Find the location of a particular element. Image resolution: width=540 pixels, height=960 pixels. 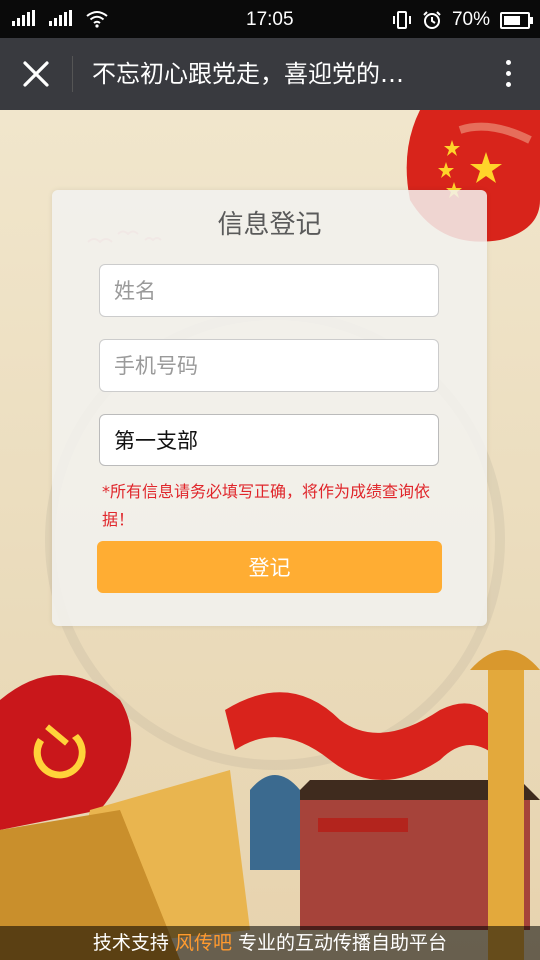

huabiao-column is located at coordinates (506, 815).